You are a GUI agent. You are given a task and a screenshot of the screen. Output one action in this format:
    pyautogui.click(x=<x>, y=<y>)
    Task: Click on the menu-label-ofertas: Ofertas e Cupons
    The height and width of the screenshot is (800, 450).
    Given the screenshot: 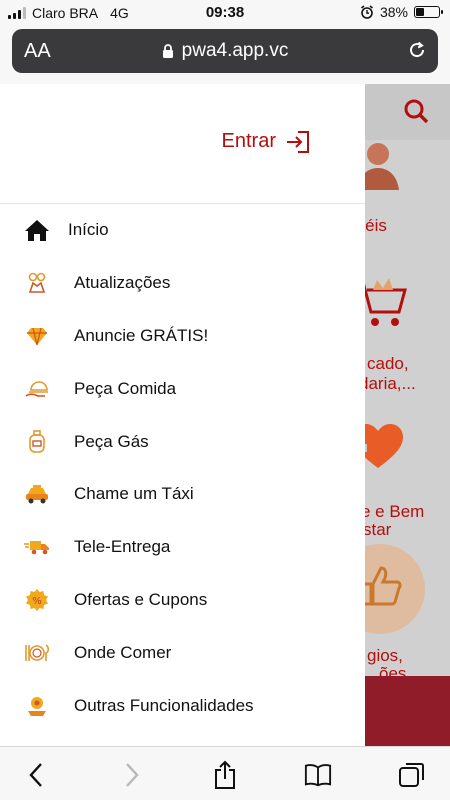 What is the action you would take?
    pyautogui.click(x=141, y=599)
    